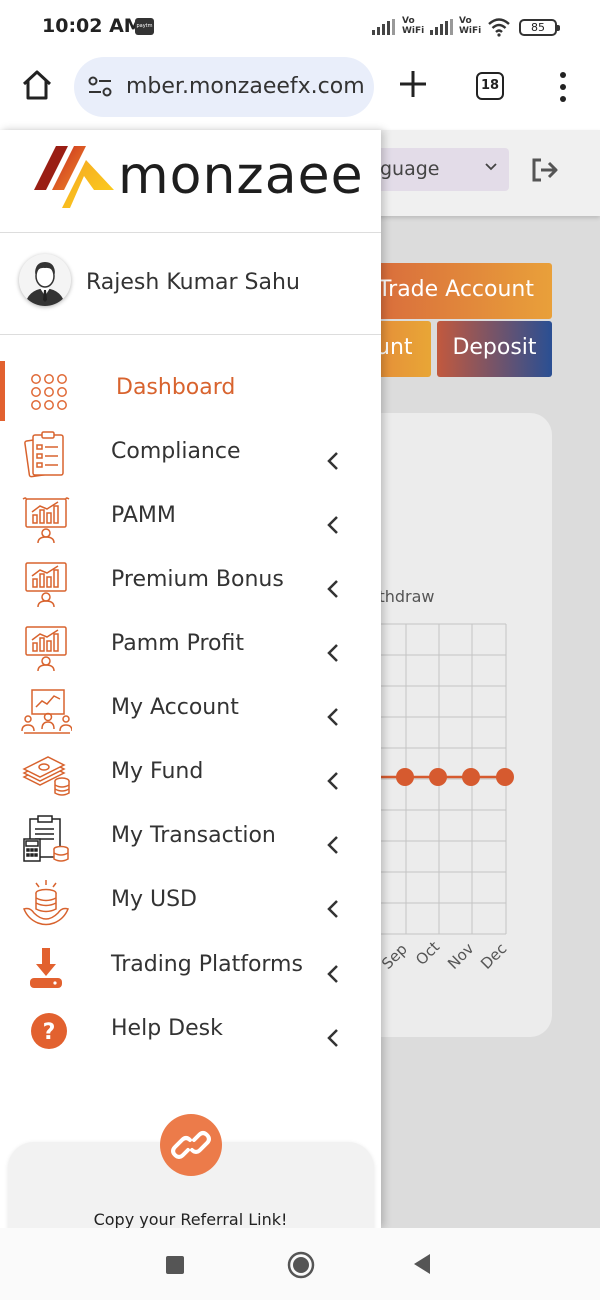 This screenshot has width=600, height=1300. I want to click on sidebar-item-label: My Transaction, so click(193, 835).